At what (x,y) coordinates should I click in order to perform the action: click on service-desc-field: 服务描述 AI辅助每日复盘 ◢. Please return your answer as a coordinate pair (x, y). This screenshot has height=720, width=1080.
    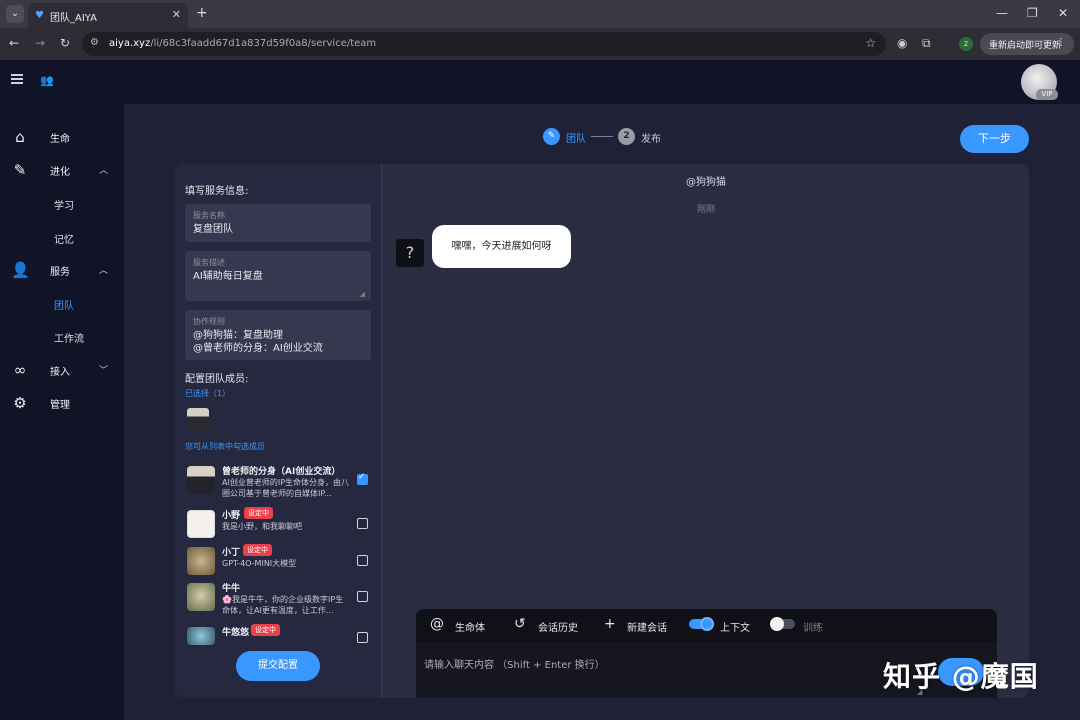
    Looking at the image, I should click on (278, 276).